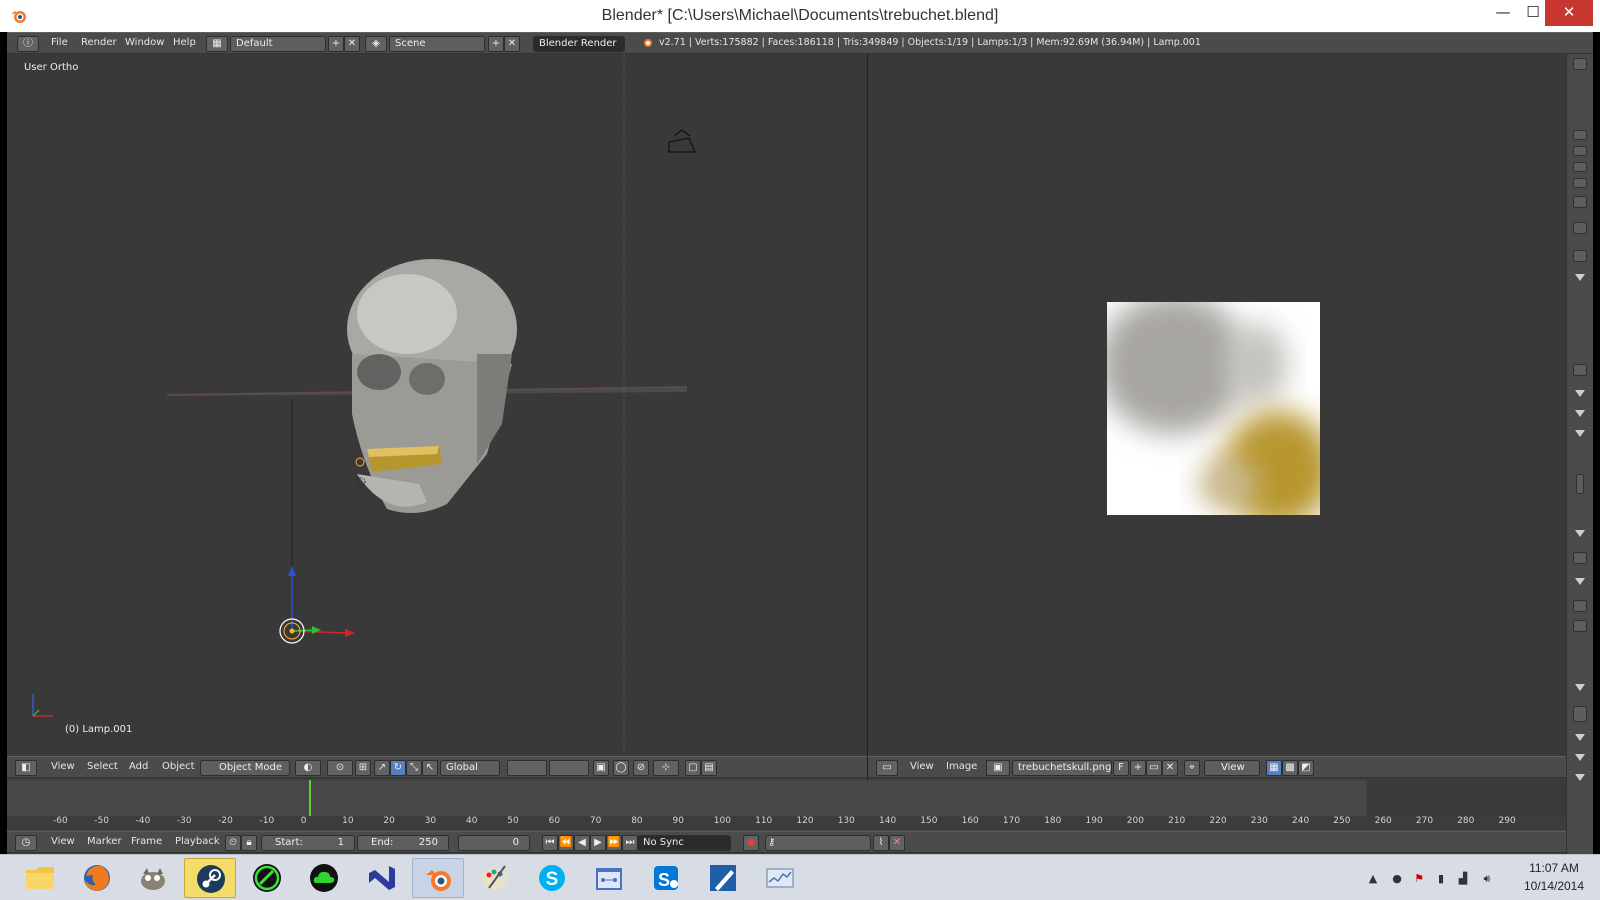 The image size is (1600, 900). What do you see at coordinates (1580, 256) in the screenshot?
I see `lamp-panel-icon` at bounding box center [1580, 256].